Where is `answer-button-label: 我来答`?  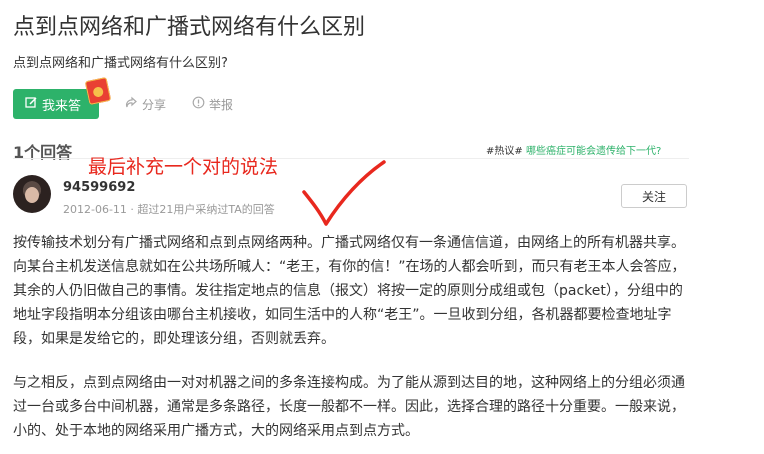 answer-button-label: 我来答 is located at coordinates (62, 106).